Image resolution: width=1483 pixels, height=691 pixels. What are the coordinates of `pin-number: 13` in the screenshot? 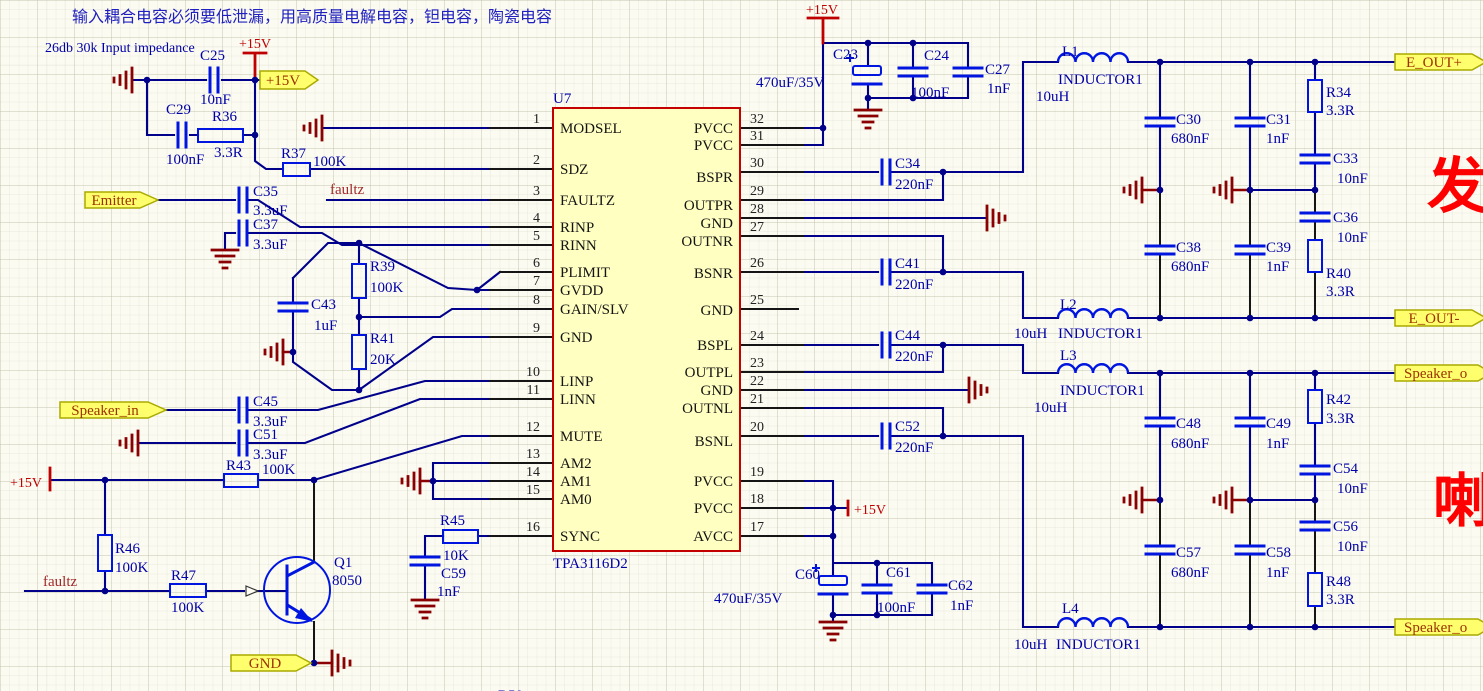 It's located at (533, 454).